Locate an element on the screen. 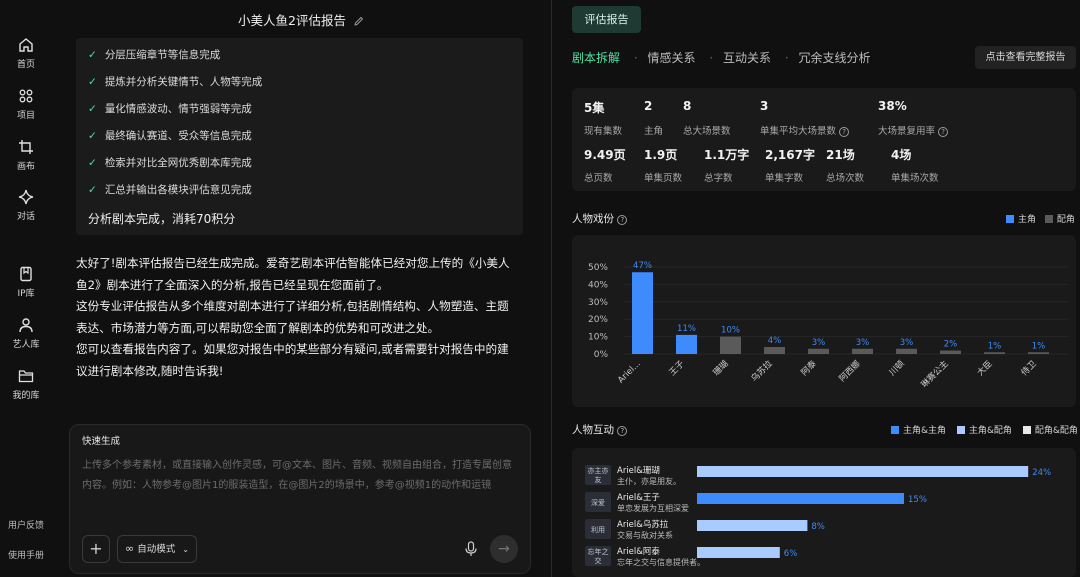 The width and height of the screenshot is (1080, 577). step-label: 汇总并输出各模块评估意见完成 is located at coordinates (178, 190).